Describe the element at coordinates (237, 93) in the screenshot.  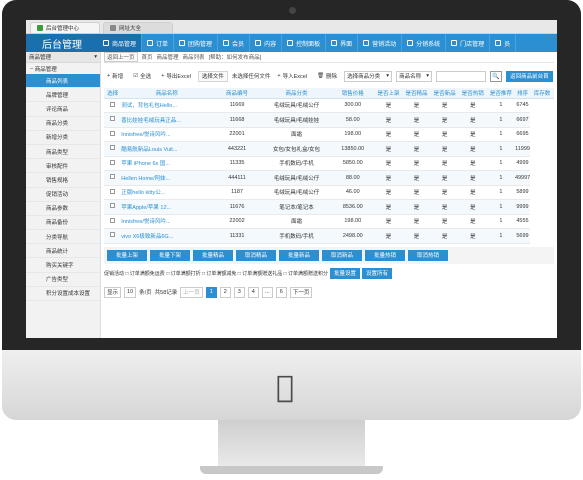
I see `column-header: 商品编号` at that location.